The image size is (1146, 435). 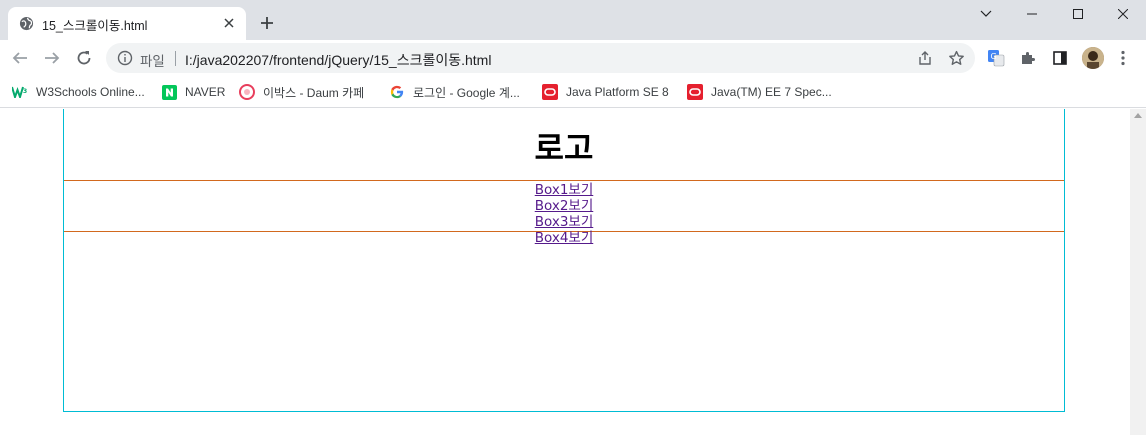 What do you see at coordinates (986, 14) in the screenshot?
I see `tab-search-chevron-icon` at bounding box center [986, 14].